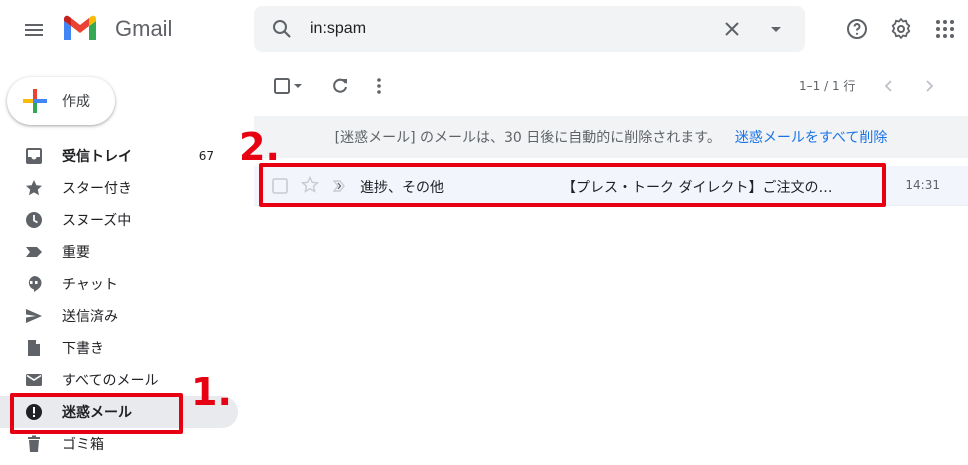 This screenshot has height=465, width=968. What do you see at coordinates (206, 156) in the screenshot?
I see `unread-count: 67` at bounding box center [206, 156].